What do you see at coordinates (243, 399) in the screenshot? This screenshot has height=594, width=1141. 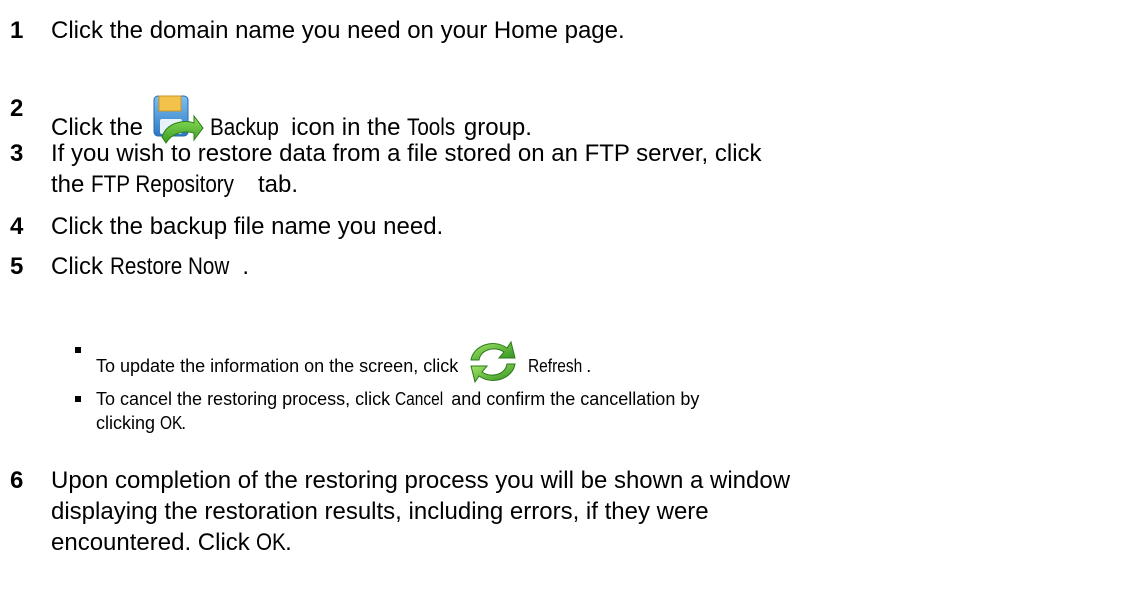 I see `sub-text: To cancel the restoring process, click` at bounding box center [243, 399].